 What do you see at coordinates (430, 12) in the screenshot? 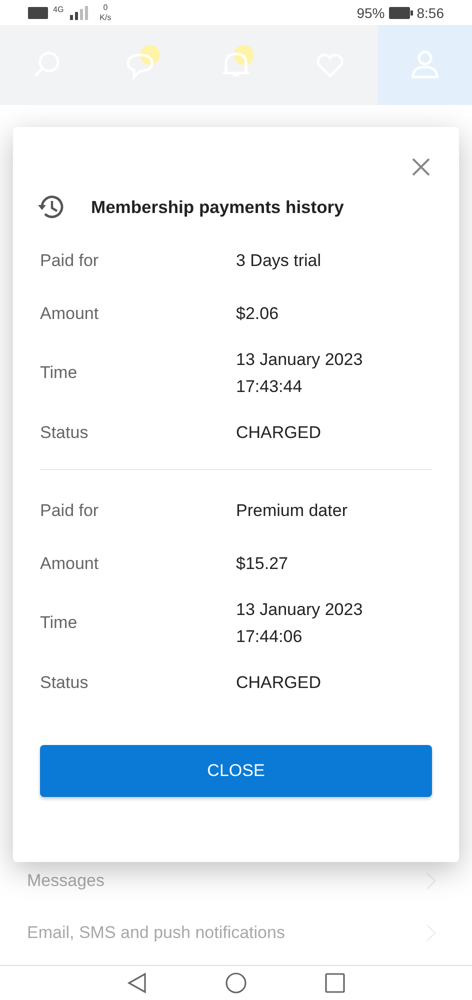
I see `clock: 8:56` at bounding box center [430, 12].